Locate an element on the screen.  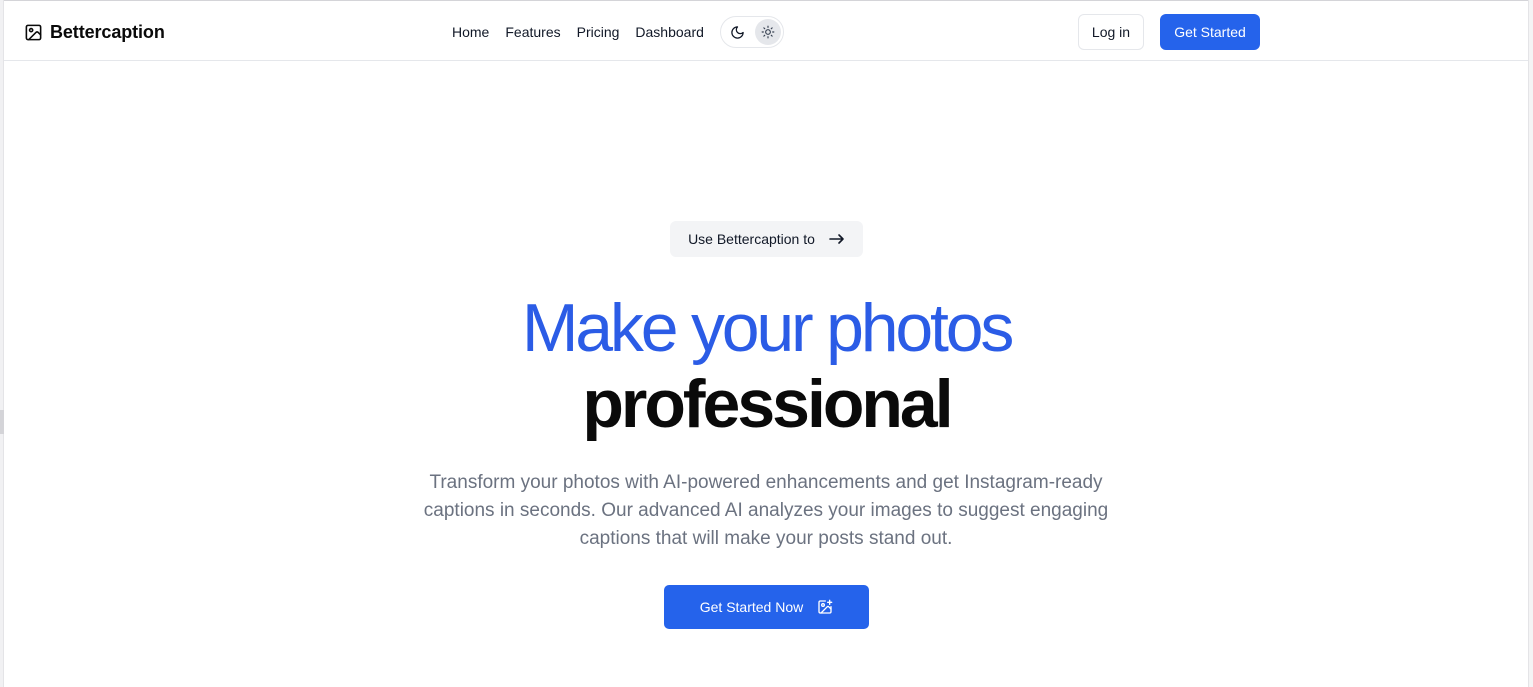
sun-icon is located at coordinates (767, 32).